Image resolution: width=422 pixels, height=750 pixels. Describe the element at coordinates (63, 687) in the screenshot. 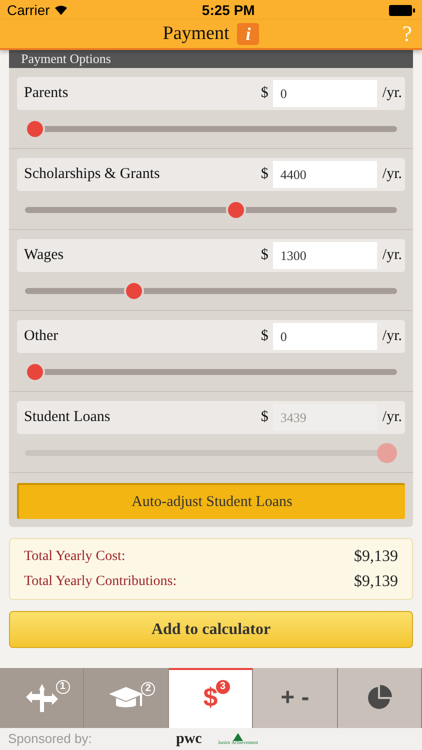

I see `step-number-badge: 1` at that location.